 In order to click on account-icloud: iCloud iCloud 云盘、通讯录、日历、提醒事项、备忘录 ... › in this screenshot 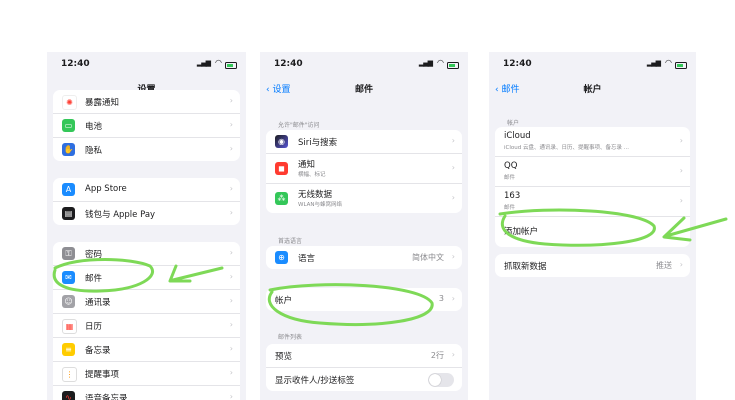, I will do `click(592, 142)`.